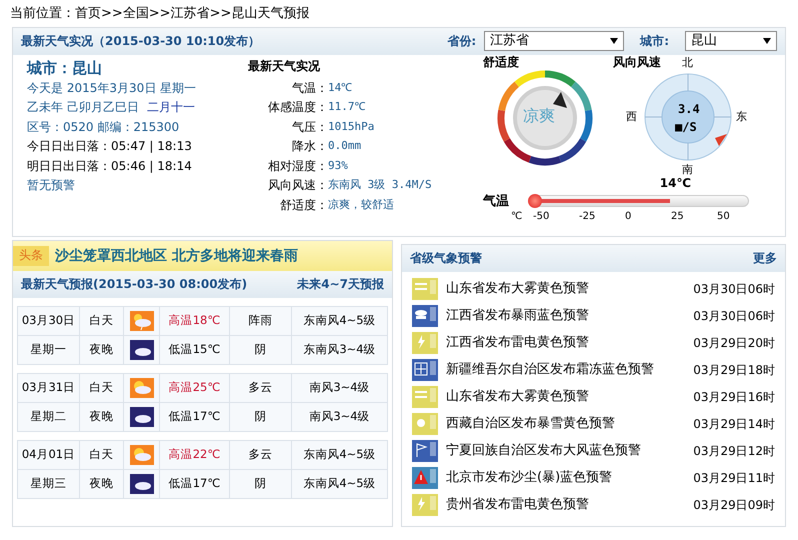  What do you see at coordinates (51, 185) in the screenshot?
I see `info-text: 暂无预警` at bounding box center [51, 185].